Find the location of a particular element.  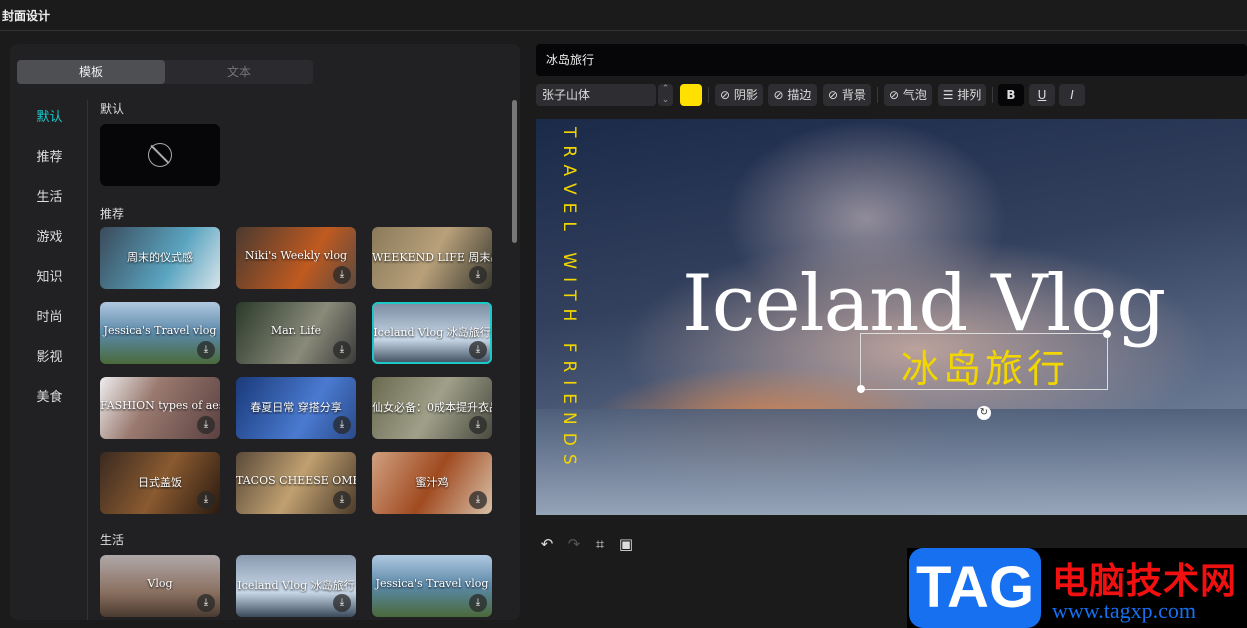

underline-button: U is located at coordinates (1042, 95).